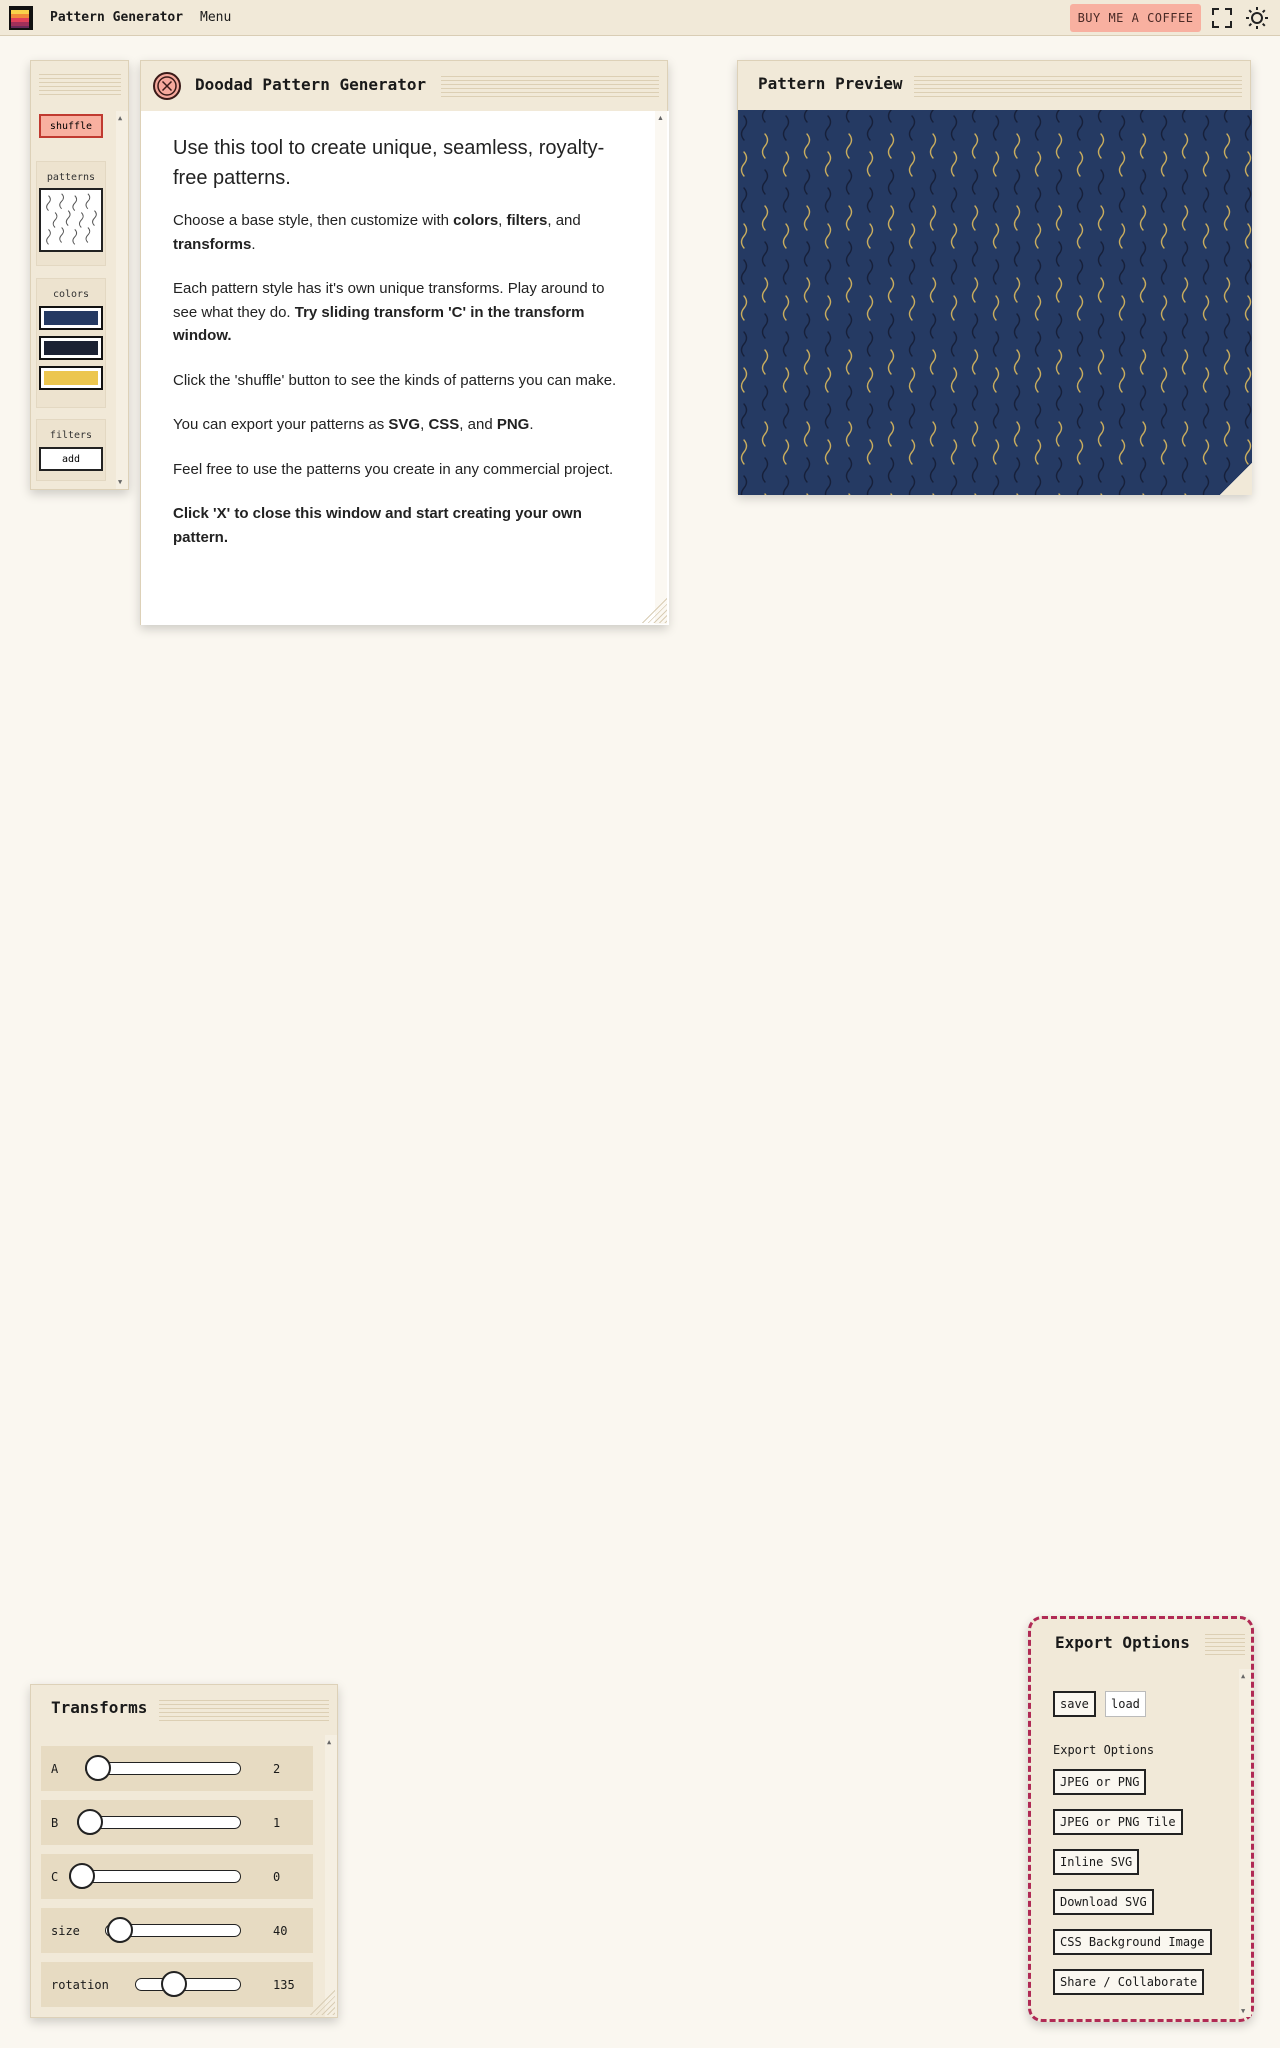 This screenshot has width=1280, height=2048. I want to click on top-bar: Pattern Generator Menu BUY ME A COFFEE, so click(640, 18).